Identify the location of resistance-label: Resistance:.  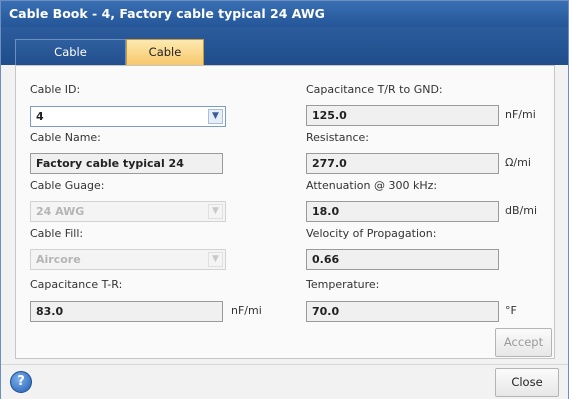
(337, 137).